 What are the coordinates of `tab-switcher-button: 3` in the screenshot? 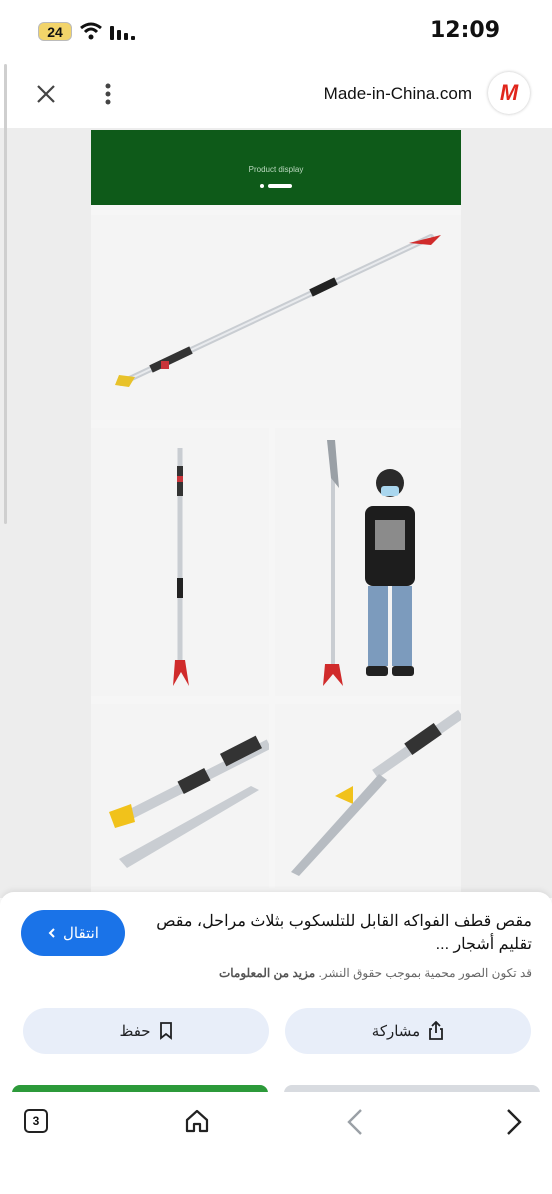 It's located at (36, 1121).